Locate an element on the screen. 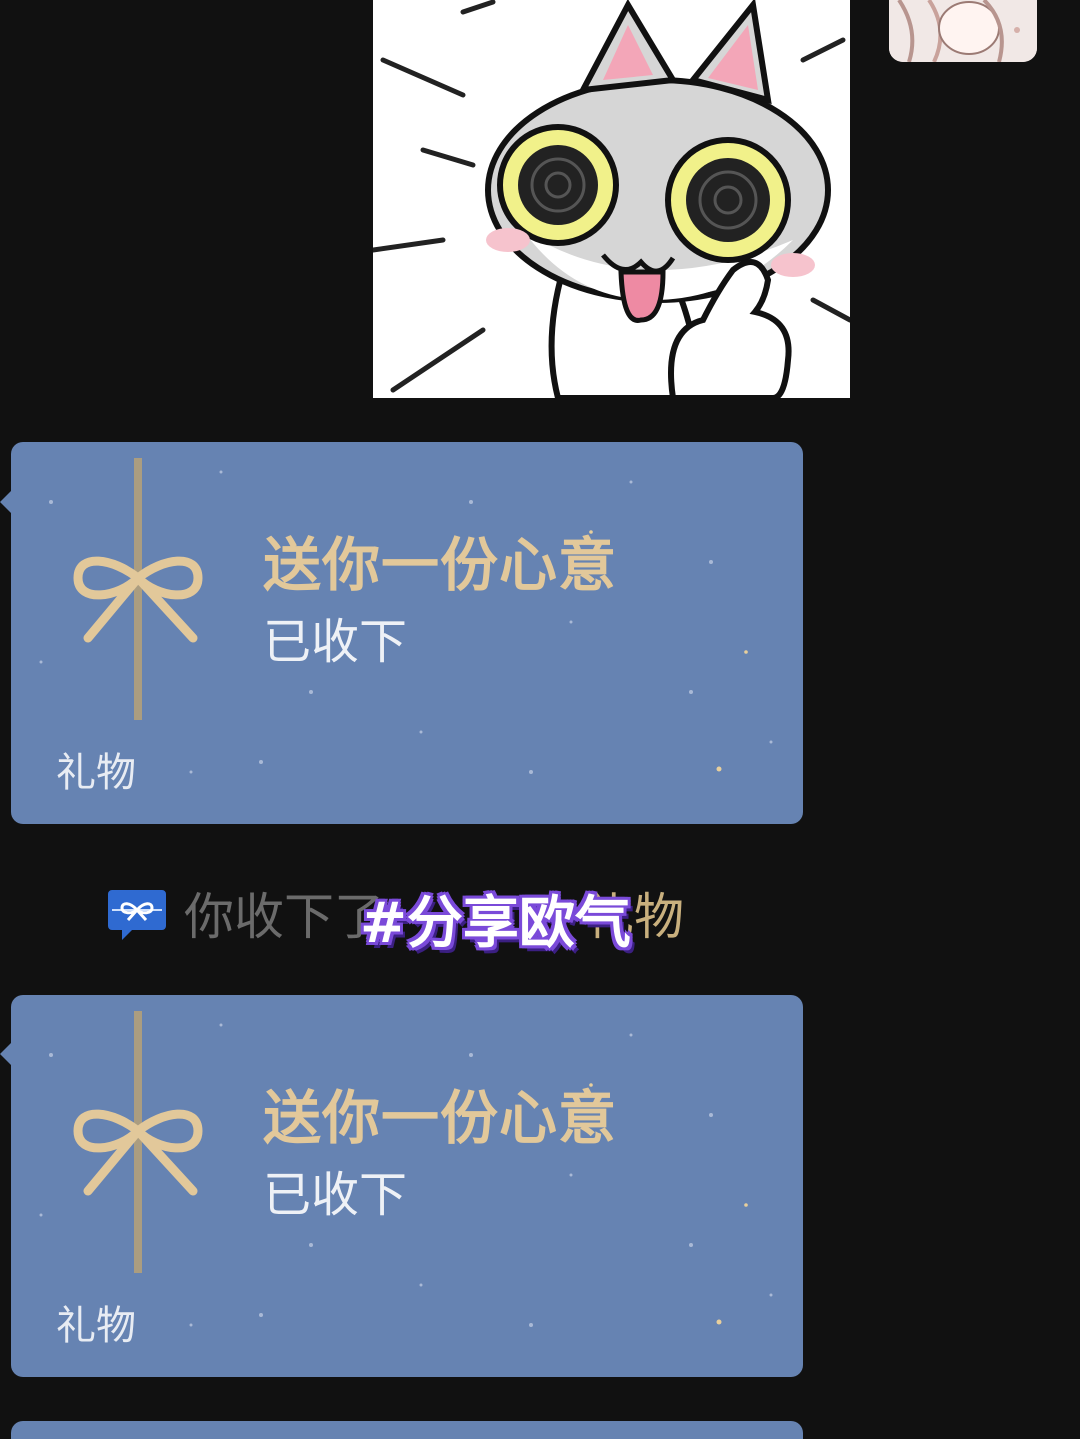 Image resolution: width=1080 pixels, height=1439 pixels. user-avatar-icon is located at coordinates (963, 31).